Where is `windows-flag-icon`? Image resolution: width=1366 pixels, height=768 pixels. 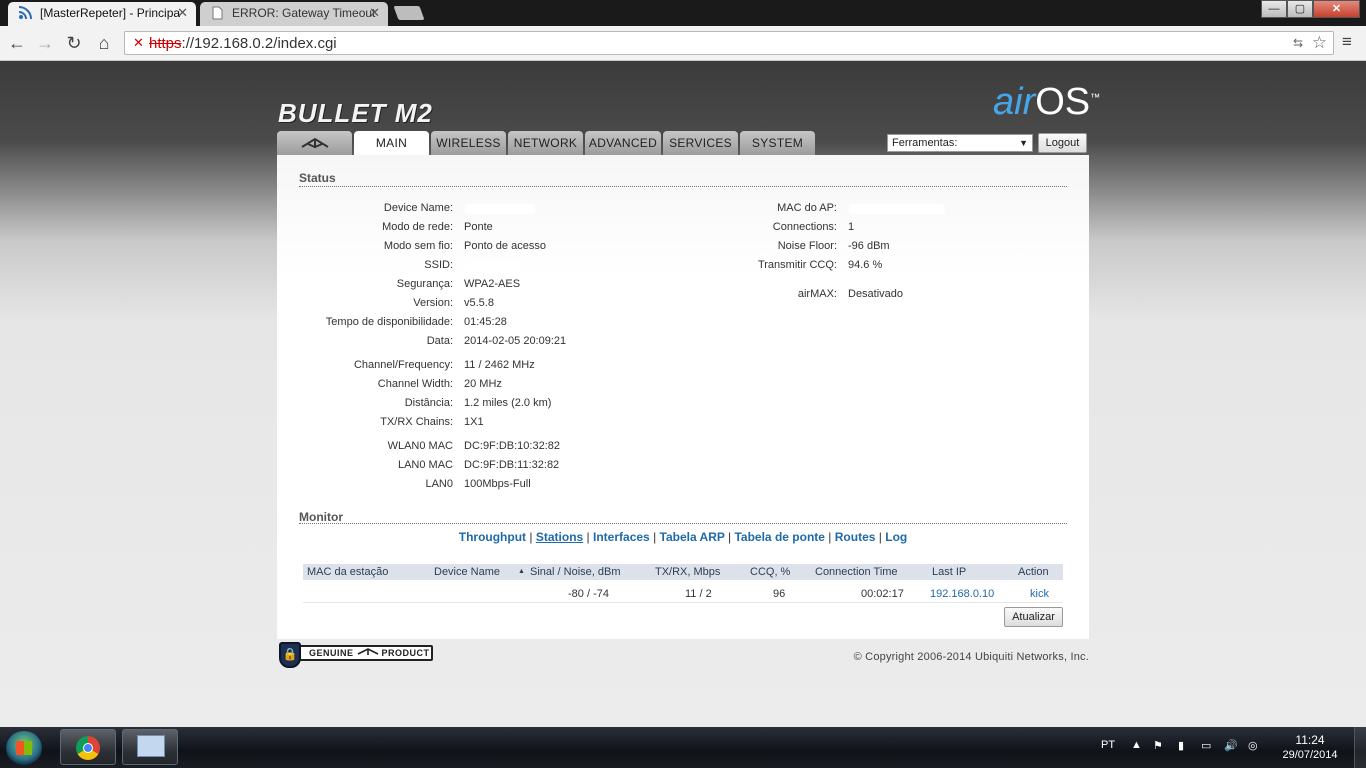
windows-flag-icon is located at coordinates (24, 748).